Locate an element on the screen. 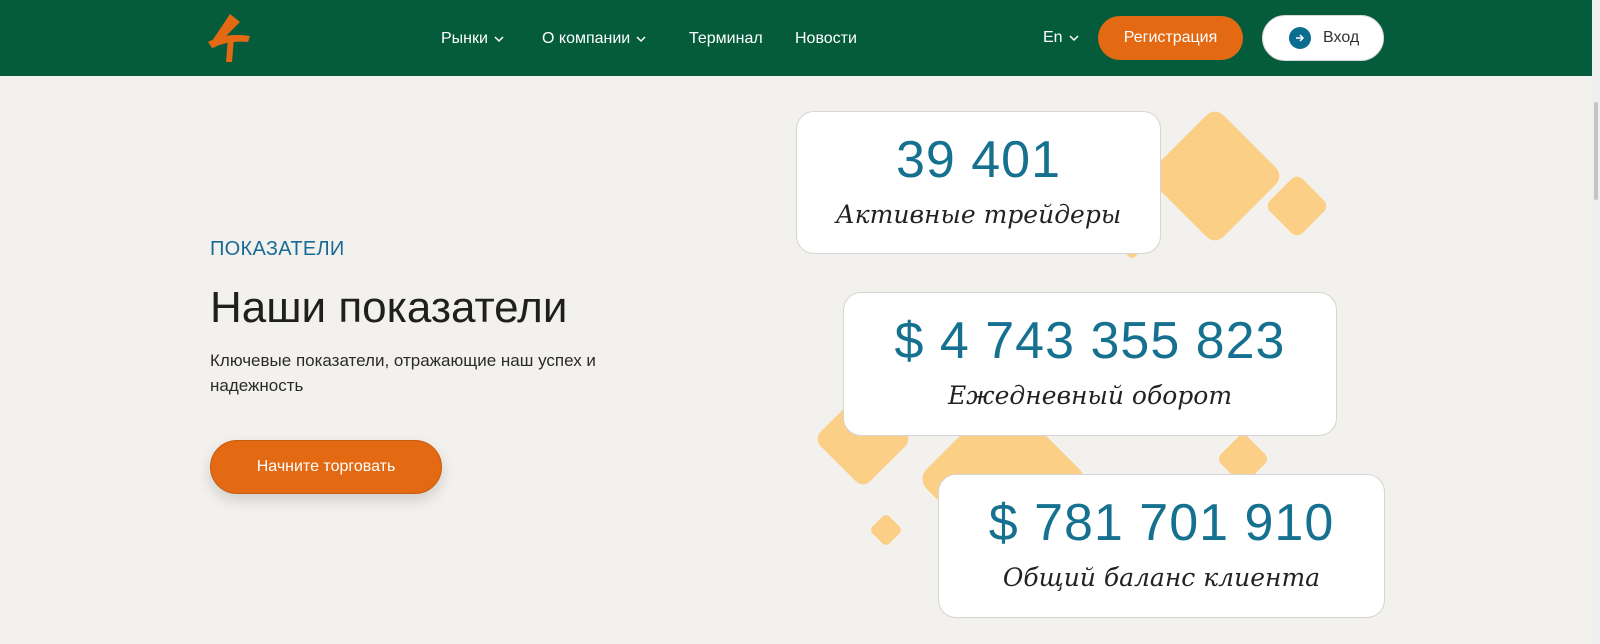 The image size is (1600, 644). login-arrow-icon is located at coordinates (1300, 38).